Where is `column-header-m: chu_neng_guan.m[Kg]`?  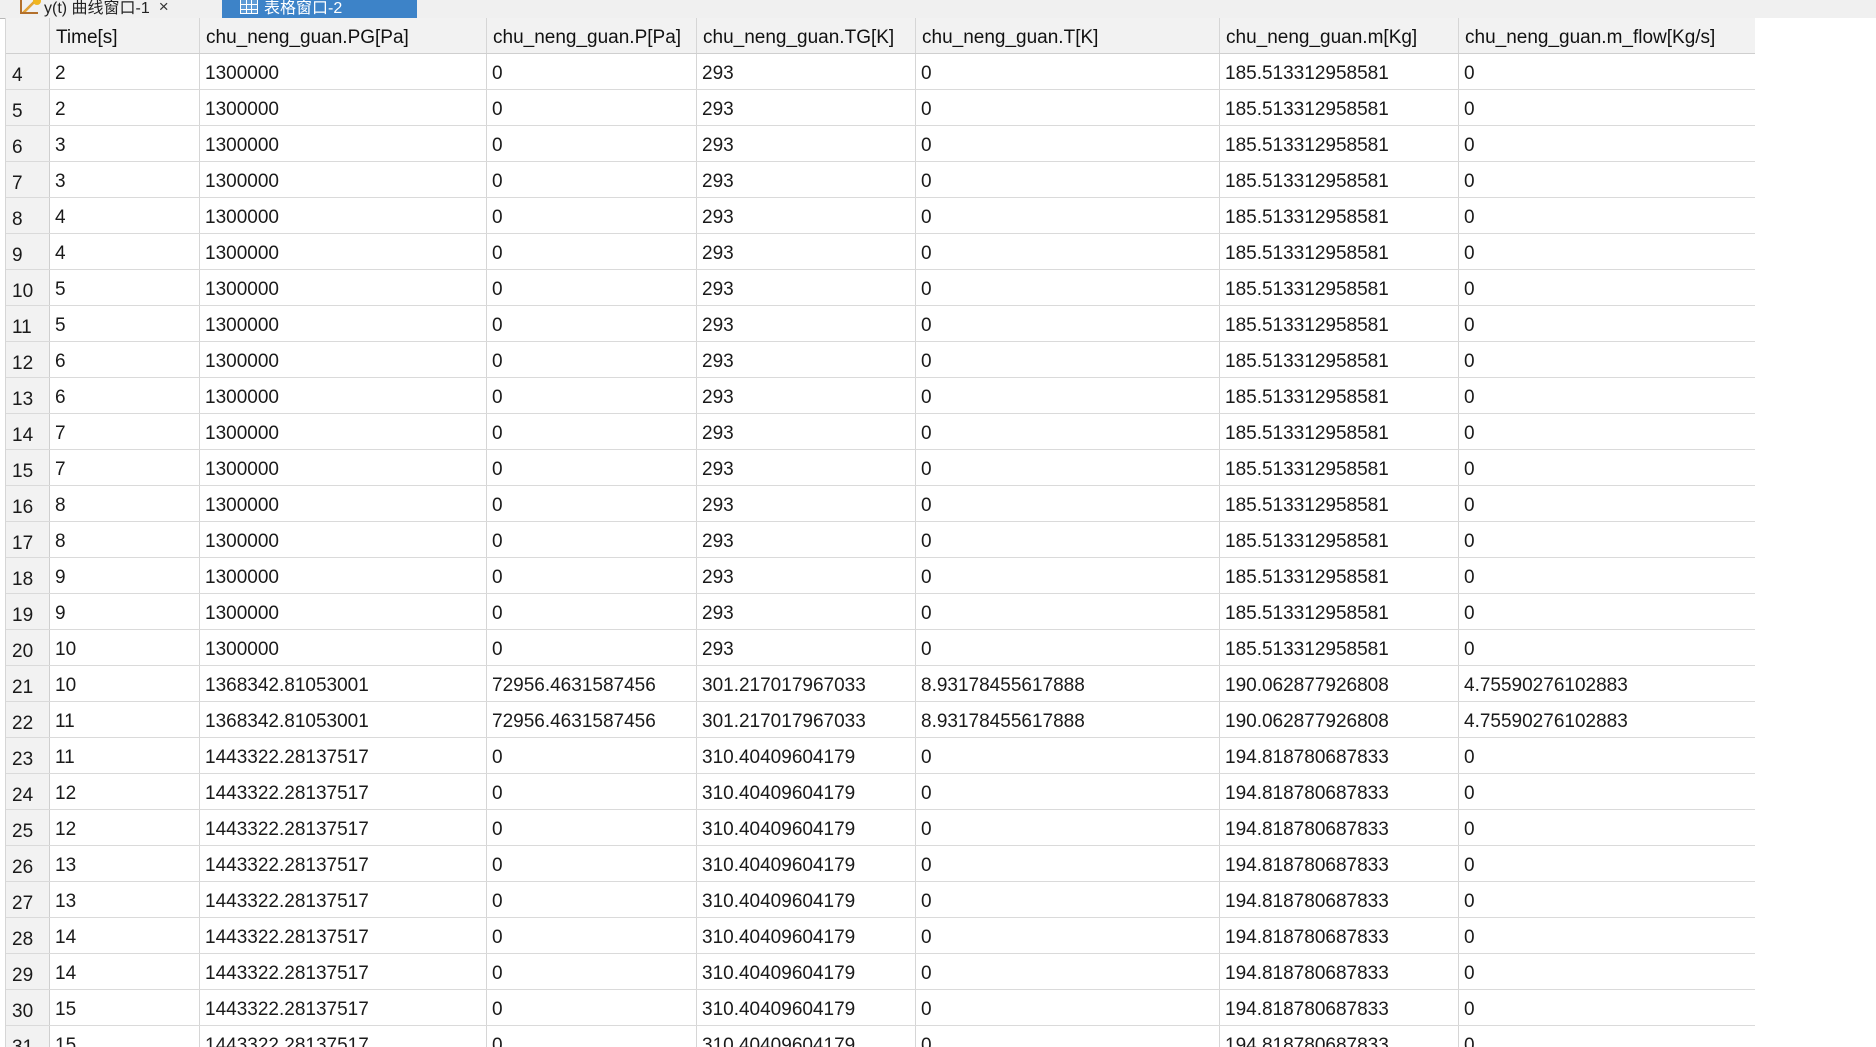 column-header-m: chu_neng_guan.m[Kg] is located at coordinates (1339, 35).